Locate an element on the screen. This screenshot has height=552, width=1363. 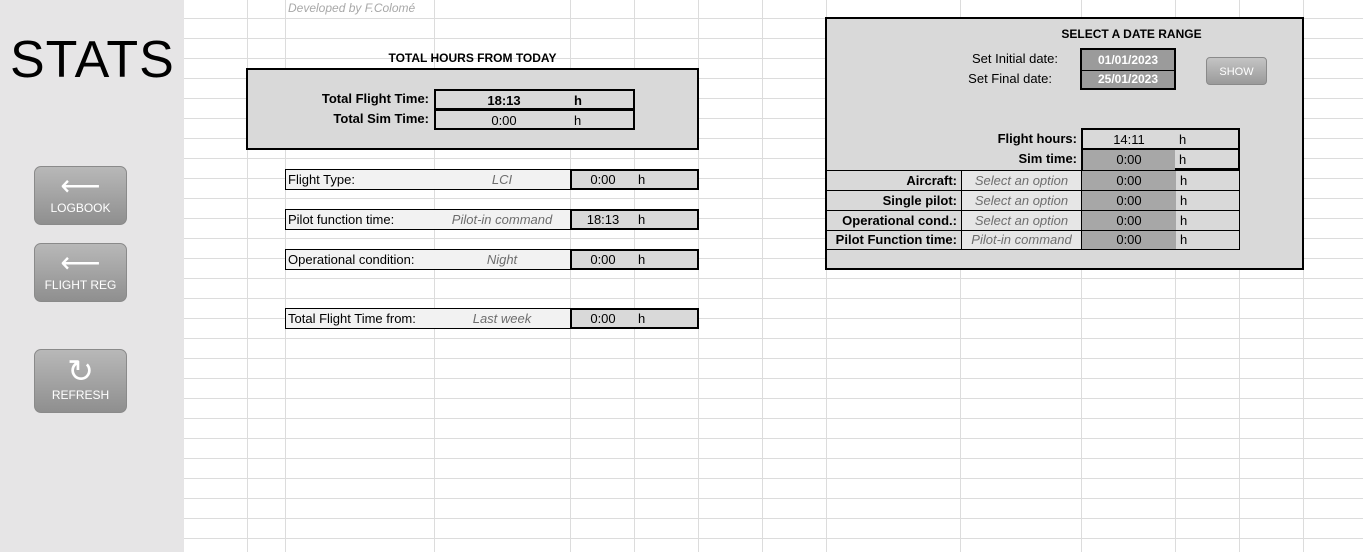
logbook-button-label: LOGBOOK is located at coordinates (80, 208).